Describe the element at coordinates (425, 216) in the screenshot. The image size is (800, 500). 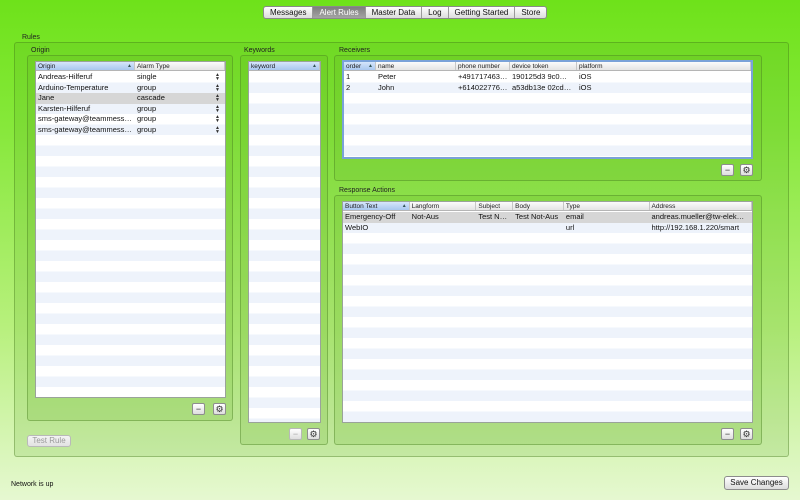
I see `action-langform-cell: Not-Aus` at that location.